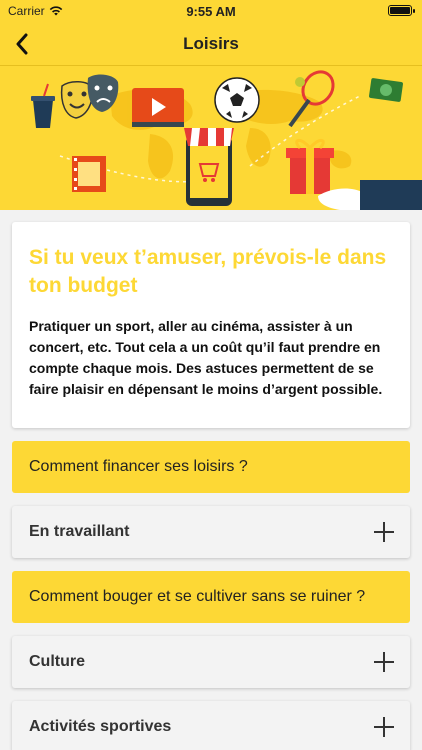 Image resolution: width=422 pixels, height=750 pixels. What do you see at coordinates (89, 96) in the screenshot?
I see `theater-masks-icon` at bounding box center [89, 96].